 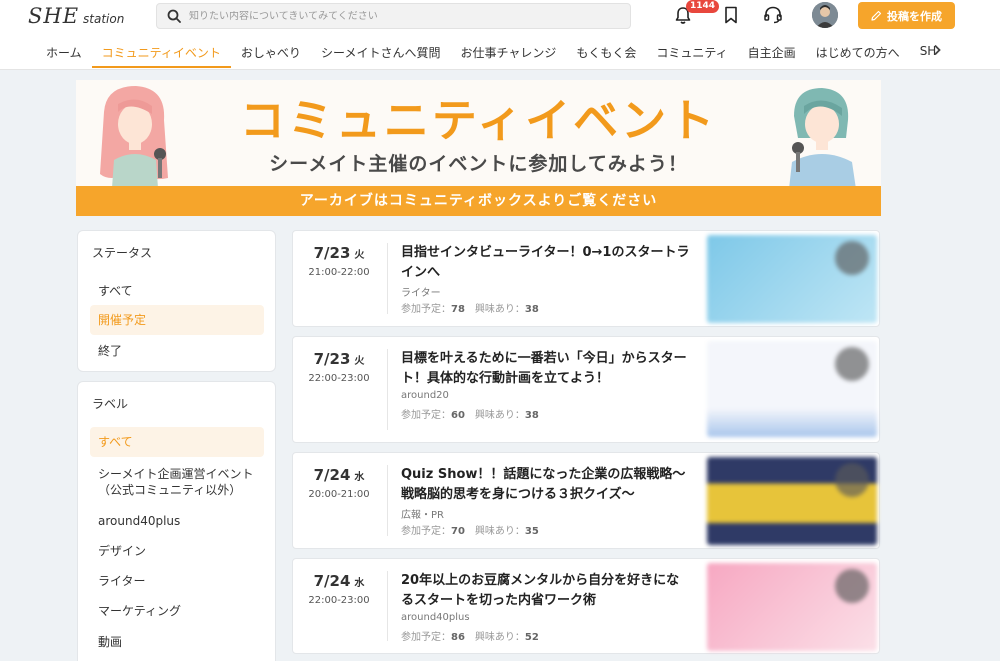 What do you see at coordinates (177, 351) in the screenshot?
I see `status-filter-ended: 終了` at bounding box center [177, 351].